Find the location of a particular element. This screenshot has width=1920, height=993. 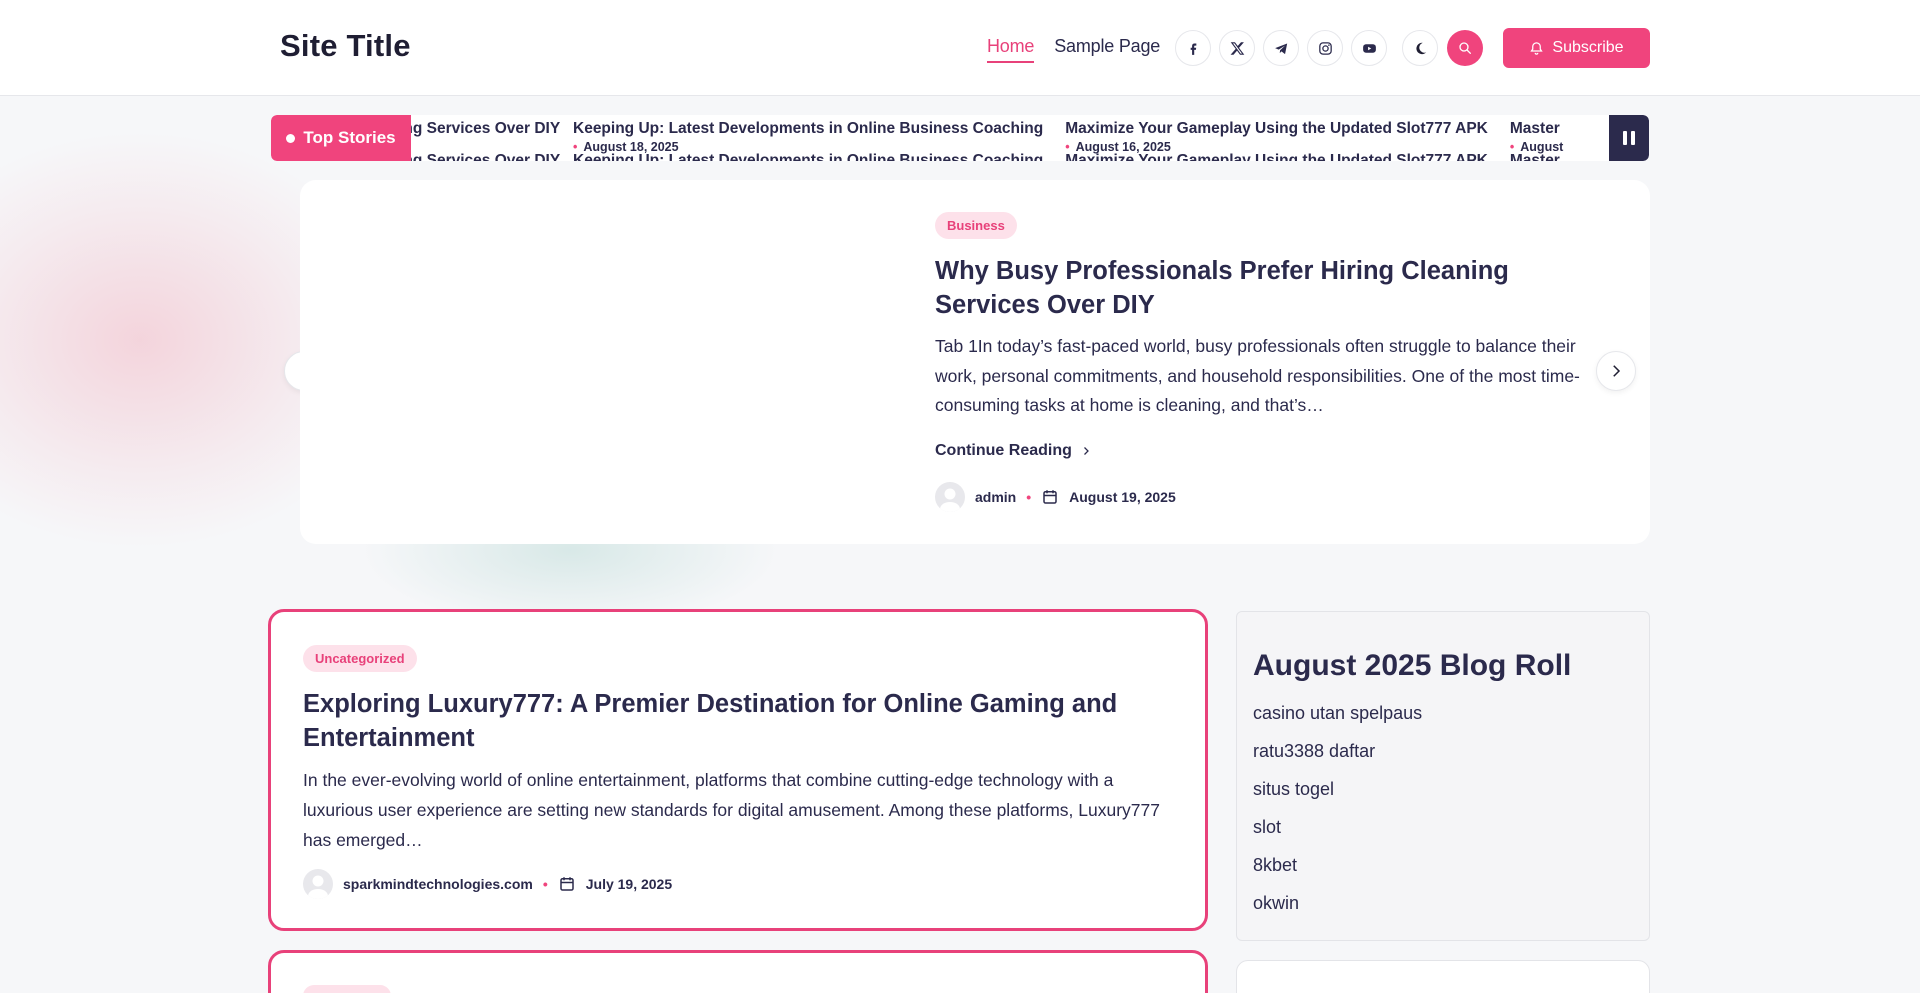

ticker-item: Master is located at coordinates (1535, 156).